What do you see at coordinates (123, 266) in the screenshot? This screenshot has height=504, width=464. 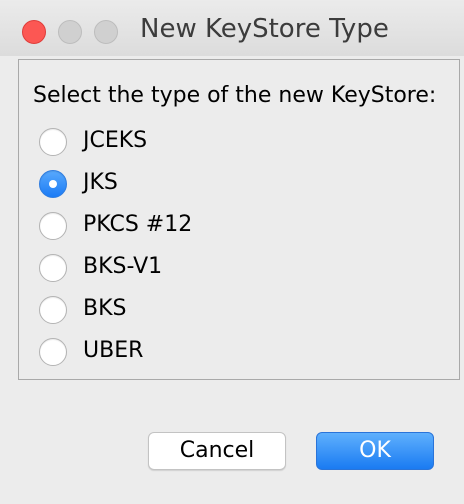 I see `option-label: BKS-V1` at bounding box center [123, 266].